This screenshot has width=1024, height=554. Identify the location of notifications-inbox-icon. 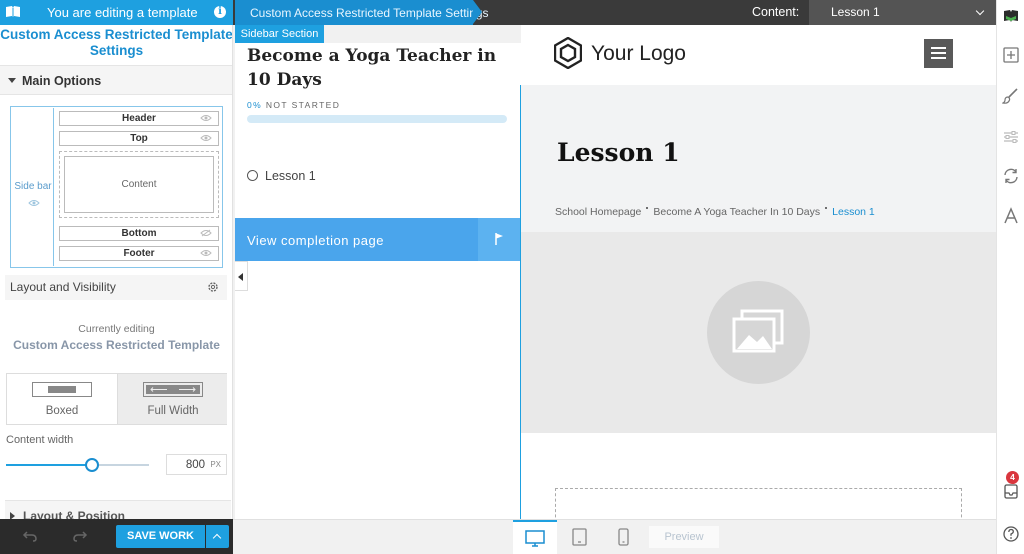
(1011, 491).